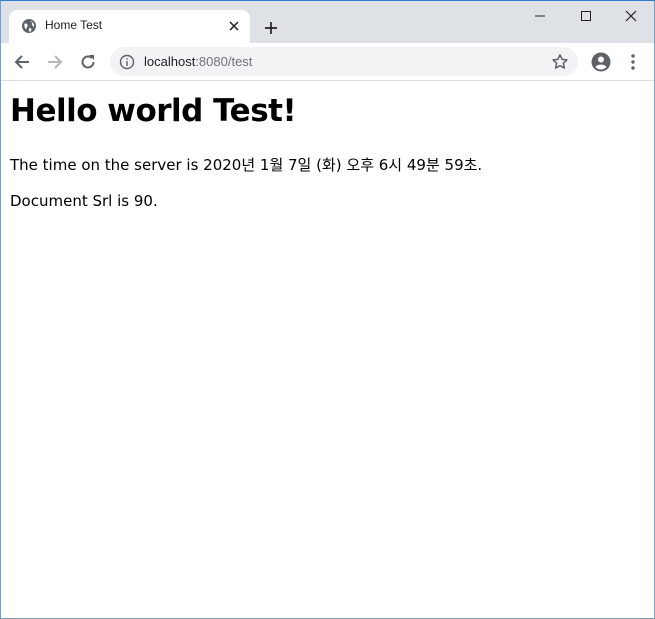  What do you see at coordinates (153, 111) in the screenshot?
I see `page-heading: Hello world Test!` at bounding box center [153, 111].